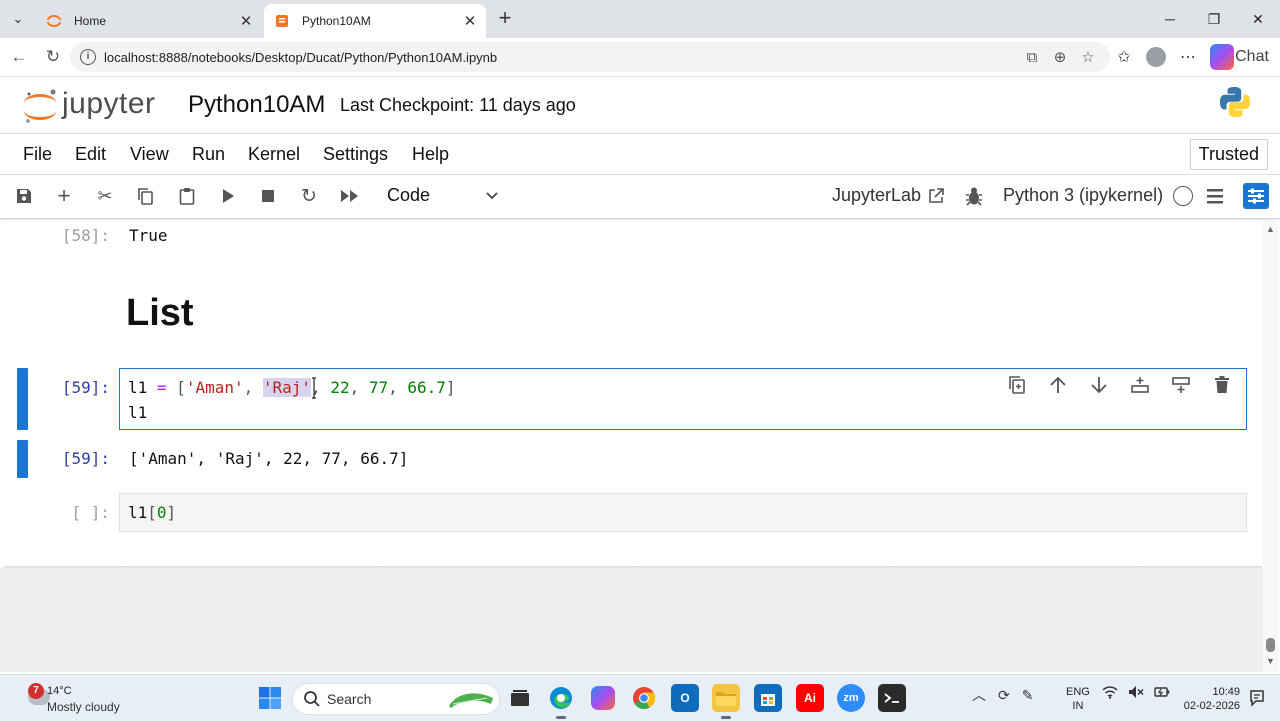 The height and width of the screenshot is (721, 1280). Describe the element at coordinates (1110, 693) in the screenshot. I see `wifi-icon` at that location.